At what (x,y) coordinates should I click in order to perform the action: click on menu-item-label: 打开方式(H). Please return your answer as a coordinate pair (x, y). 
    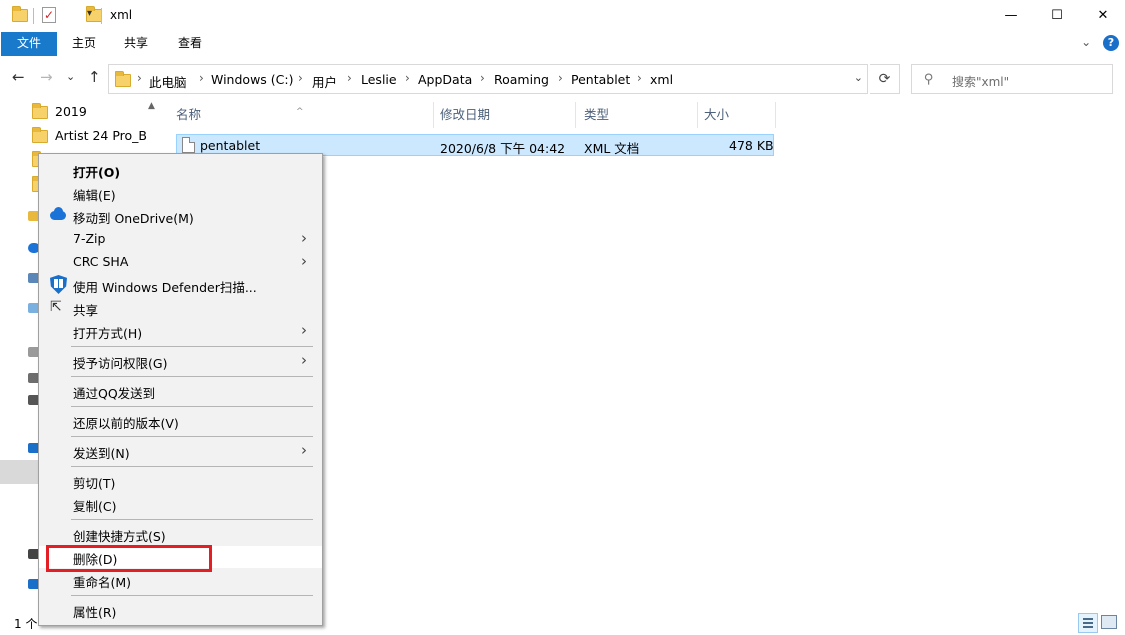
    Looking at the image, I should click on (108, 333).